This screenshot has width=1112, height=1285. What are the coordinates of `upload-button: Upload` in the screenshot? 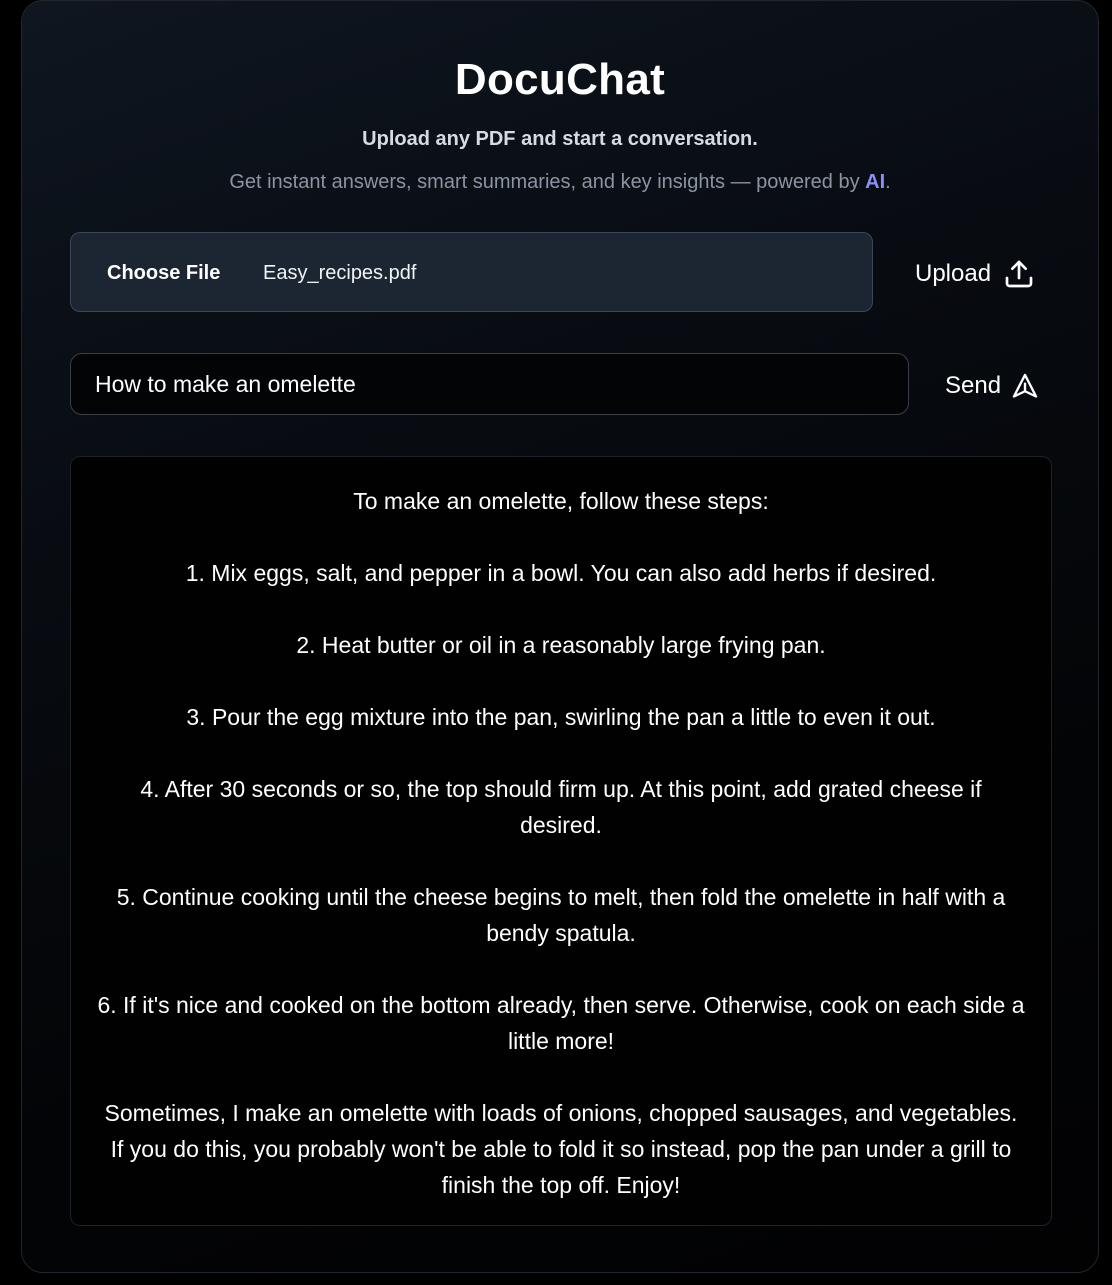 It's located at (975, 274).